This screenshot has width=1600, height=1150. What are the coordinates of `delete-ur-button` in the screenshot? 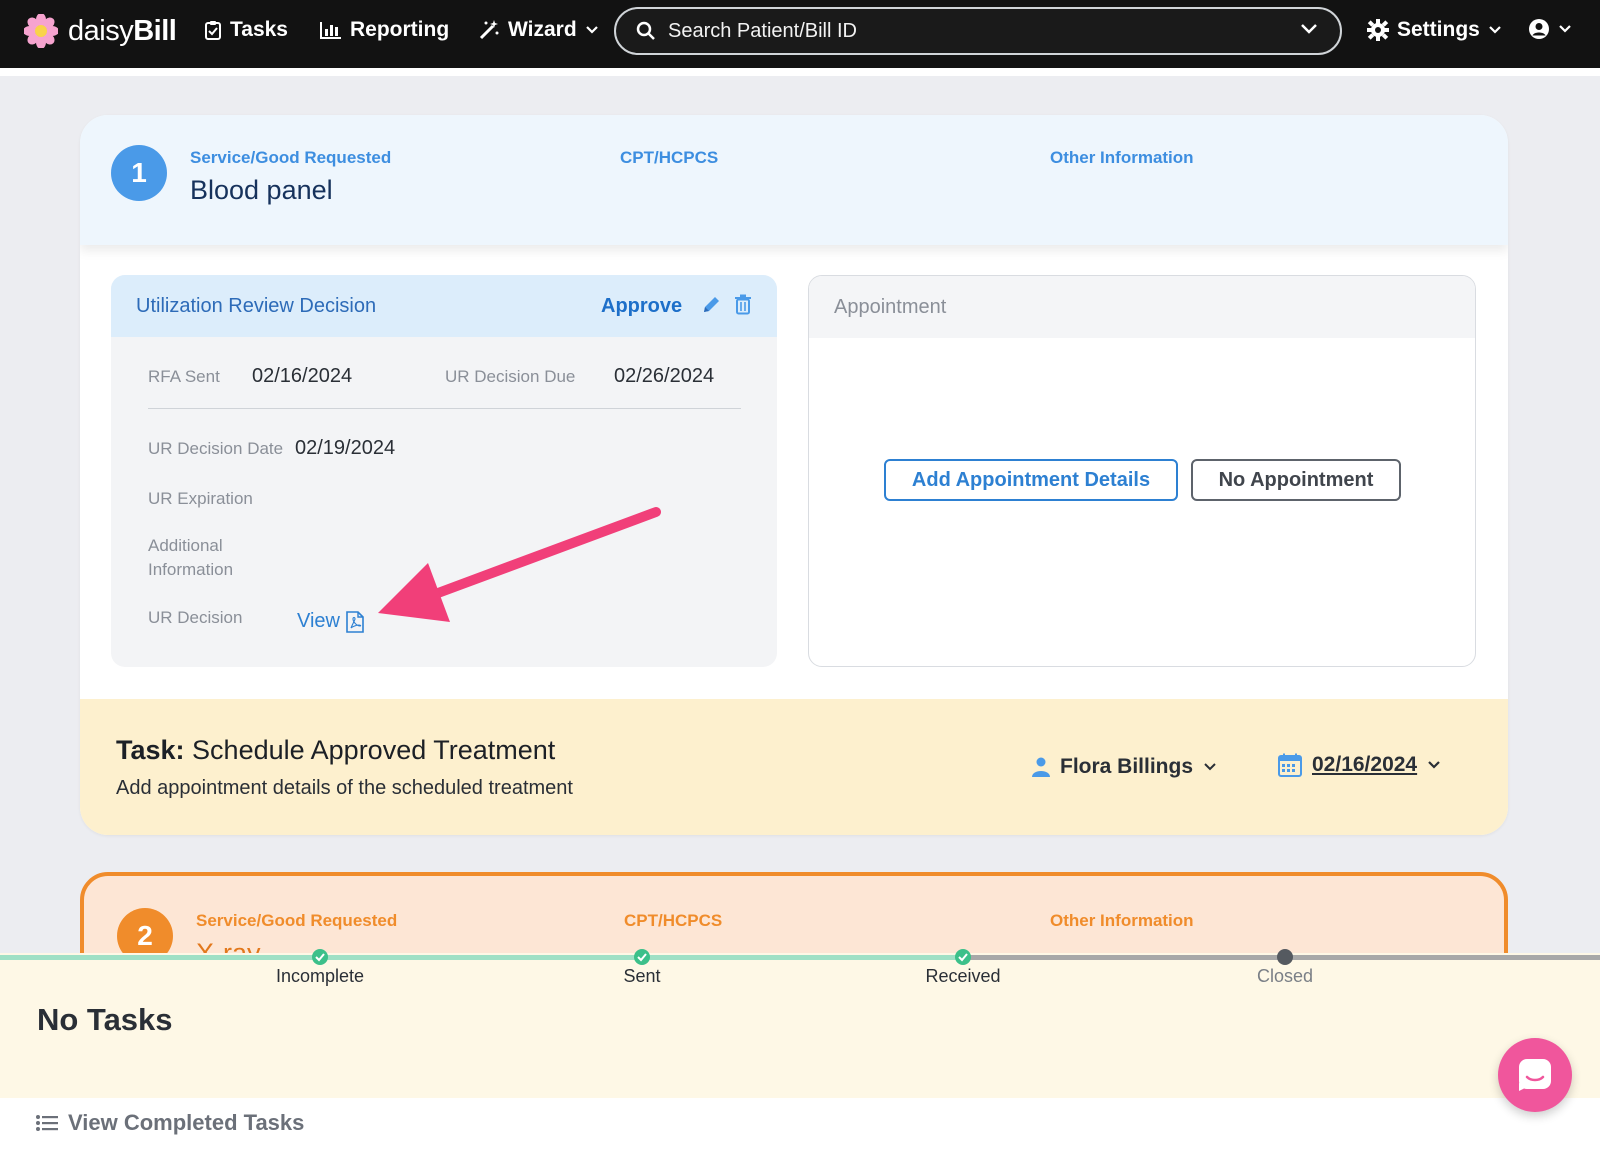 It's located at (743, 307).